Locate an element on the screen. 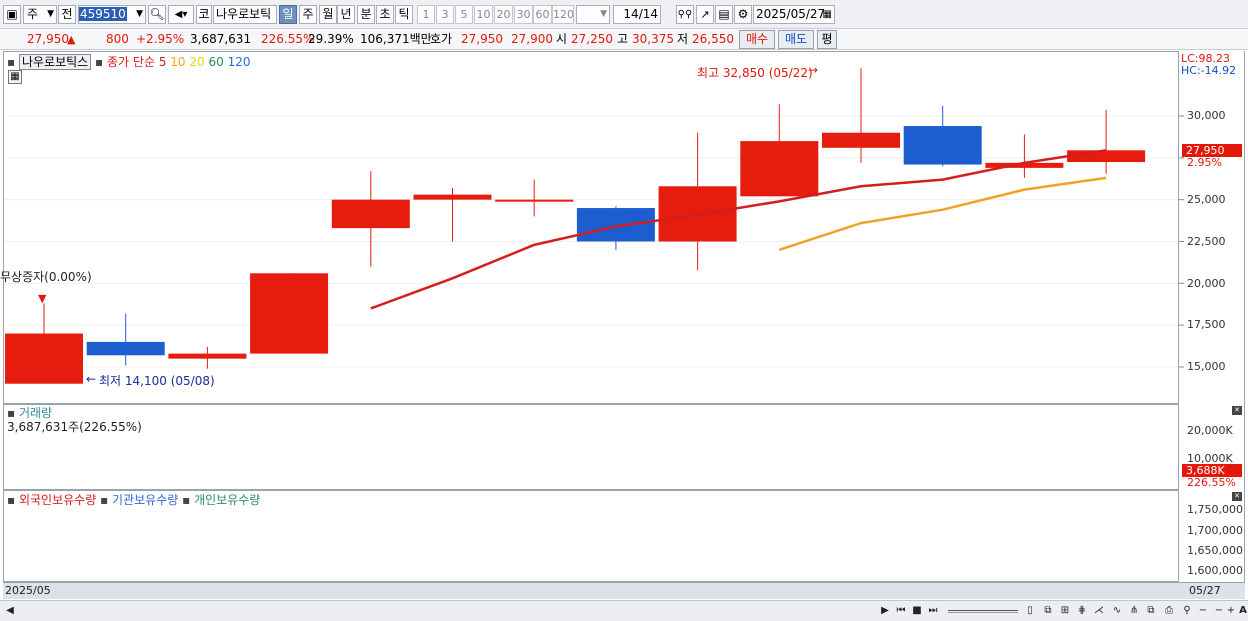 The width and height of the screenshot is (1248, 621). date-end: 05/27 is located at coordinates (1205, 590).